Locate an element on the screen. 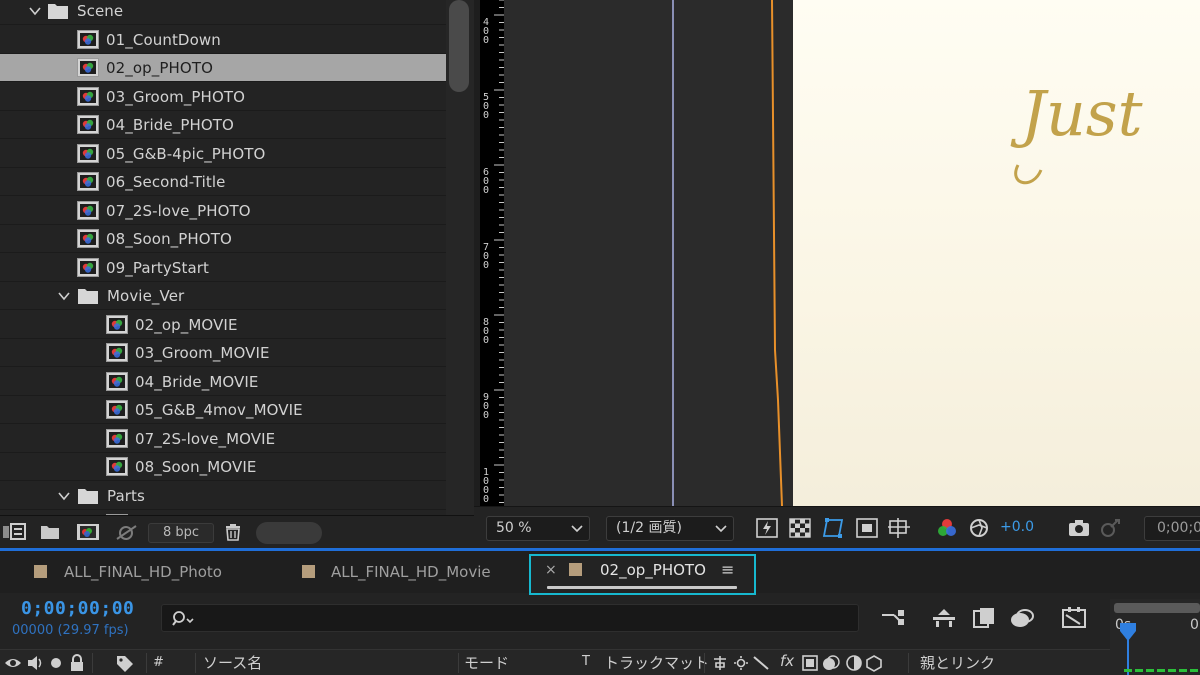 The width and height of the screenshot is (1200, 675). tree-comp-row: 08_Soon_MOVIE is located at coordinates (223, 467).